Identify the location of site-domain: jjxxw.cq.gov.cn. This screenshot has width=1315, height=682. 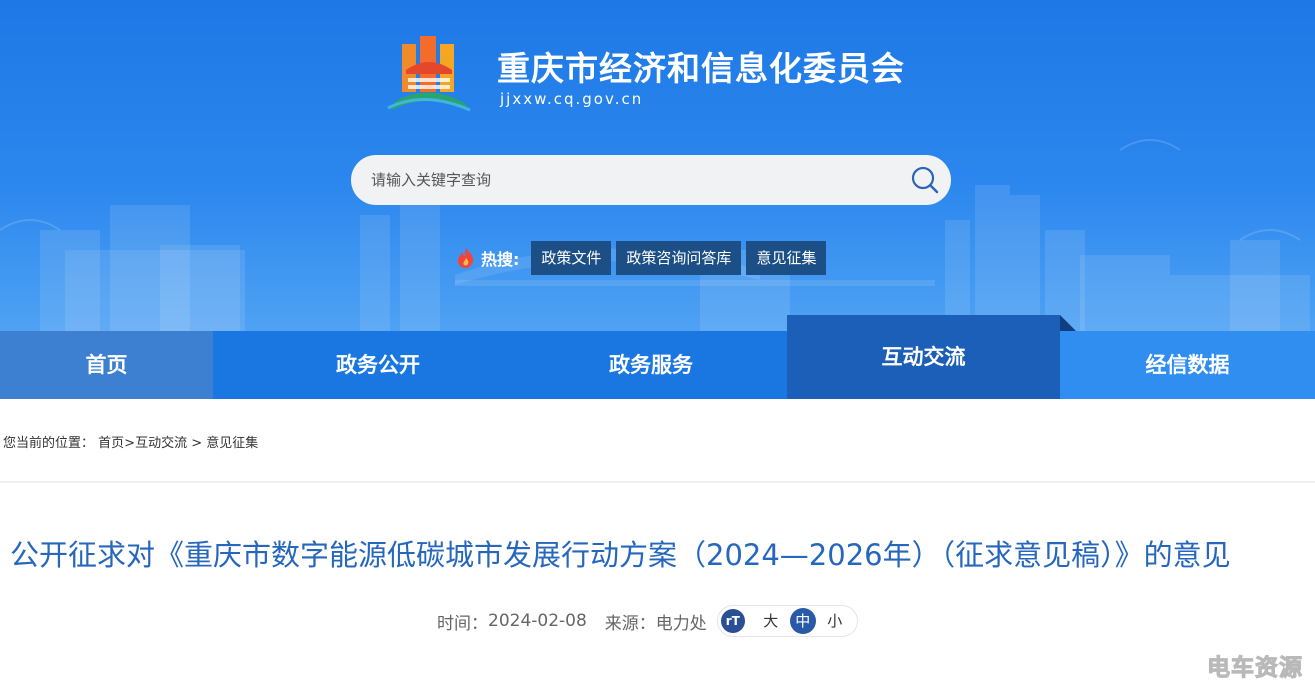
(572, 99).